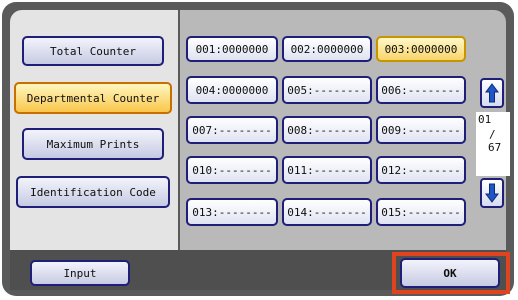 The image size is (518, 300). I want to click on page-current: 01, so click(485, 119).